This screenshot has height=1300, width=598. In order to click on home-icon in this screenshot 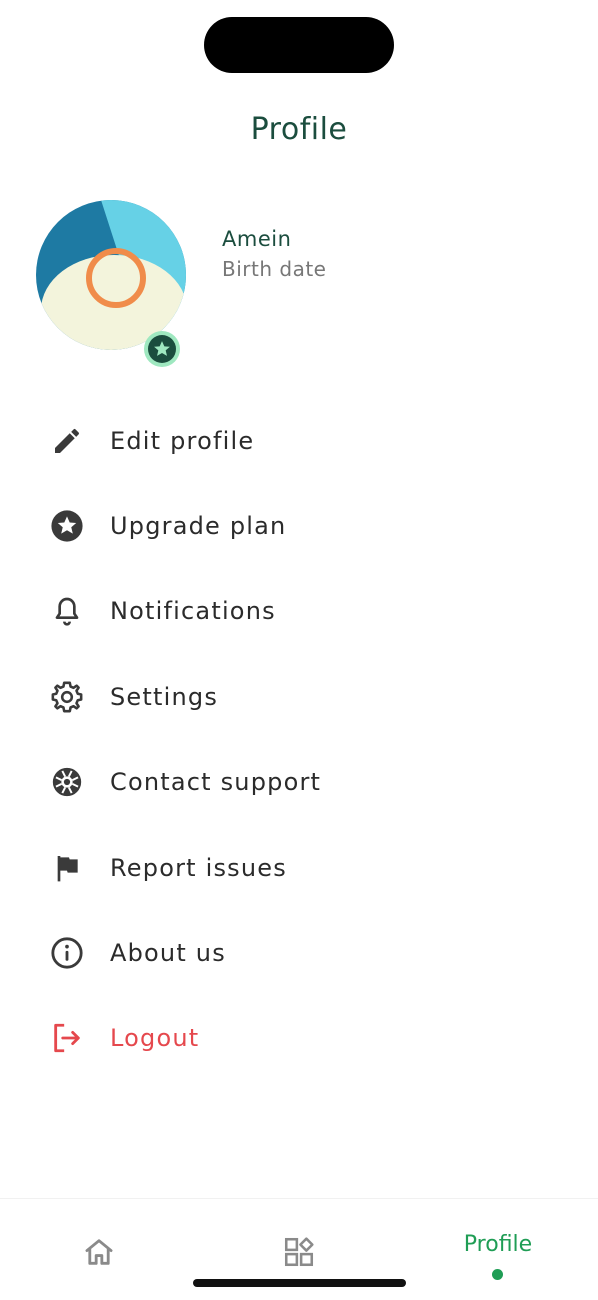, I will do `click(99, 1254)`.